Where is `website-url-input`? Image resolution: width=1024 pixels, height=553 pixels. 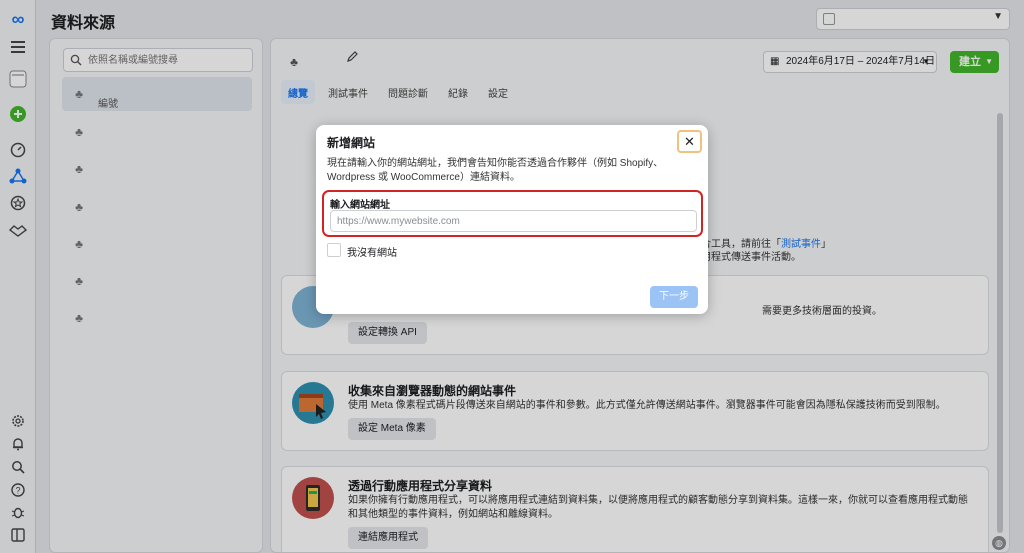
website-url-input is located at coordinates (513, 221).